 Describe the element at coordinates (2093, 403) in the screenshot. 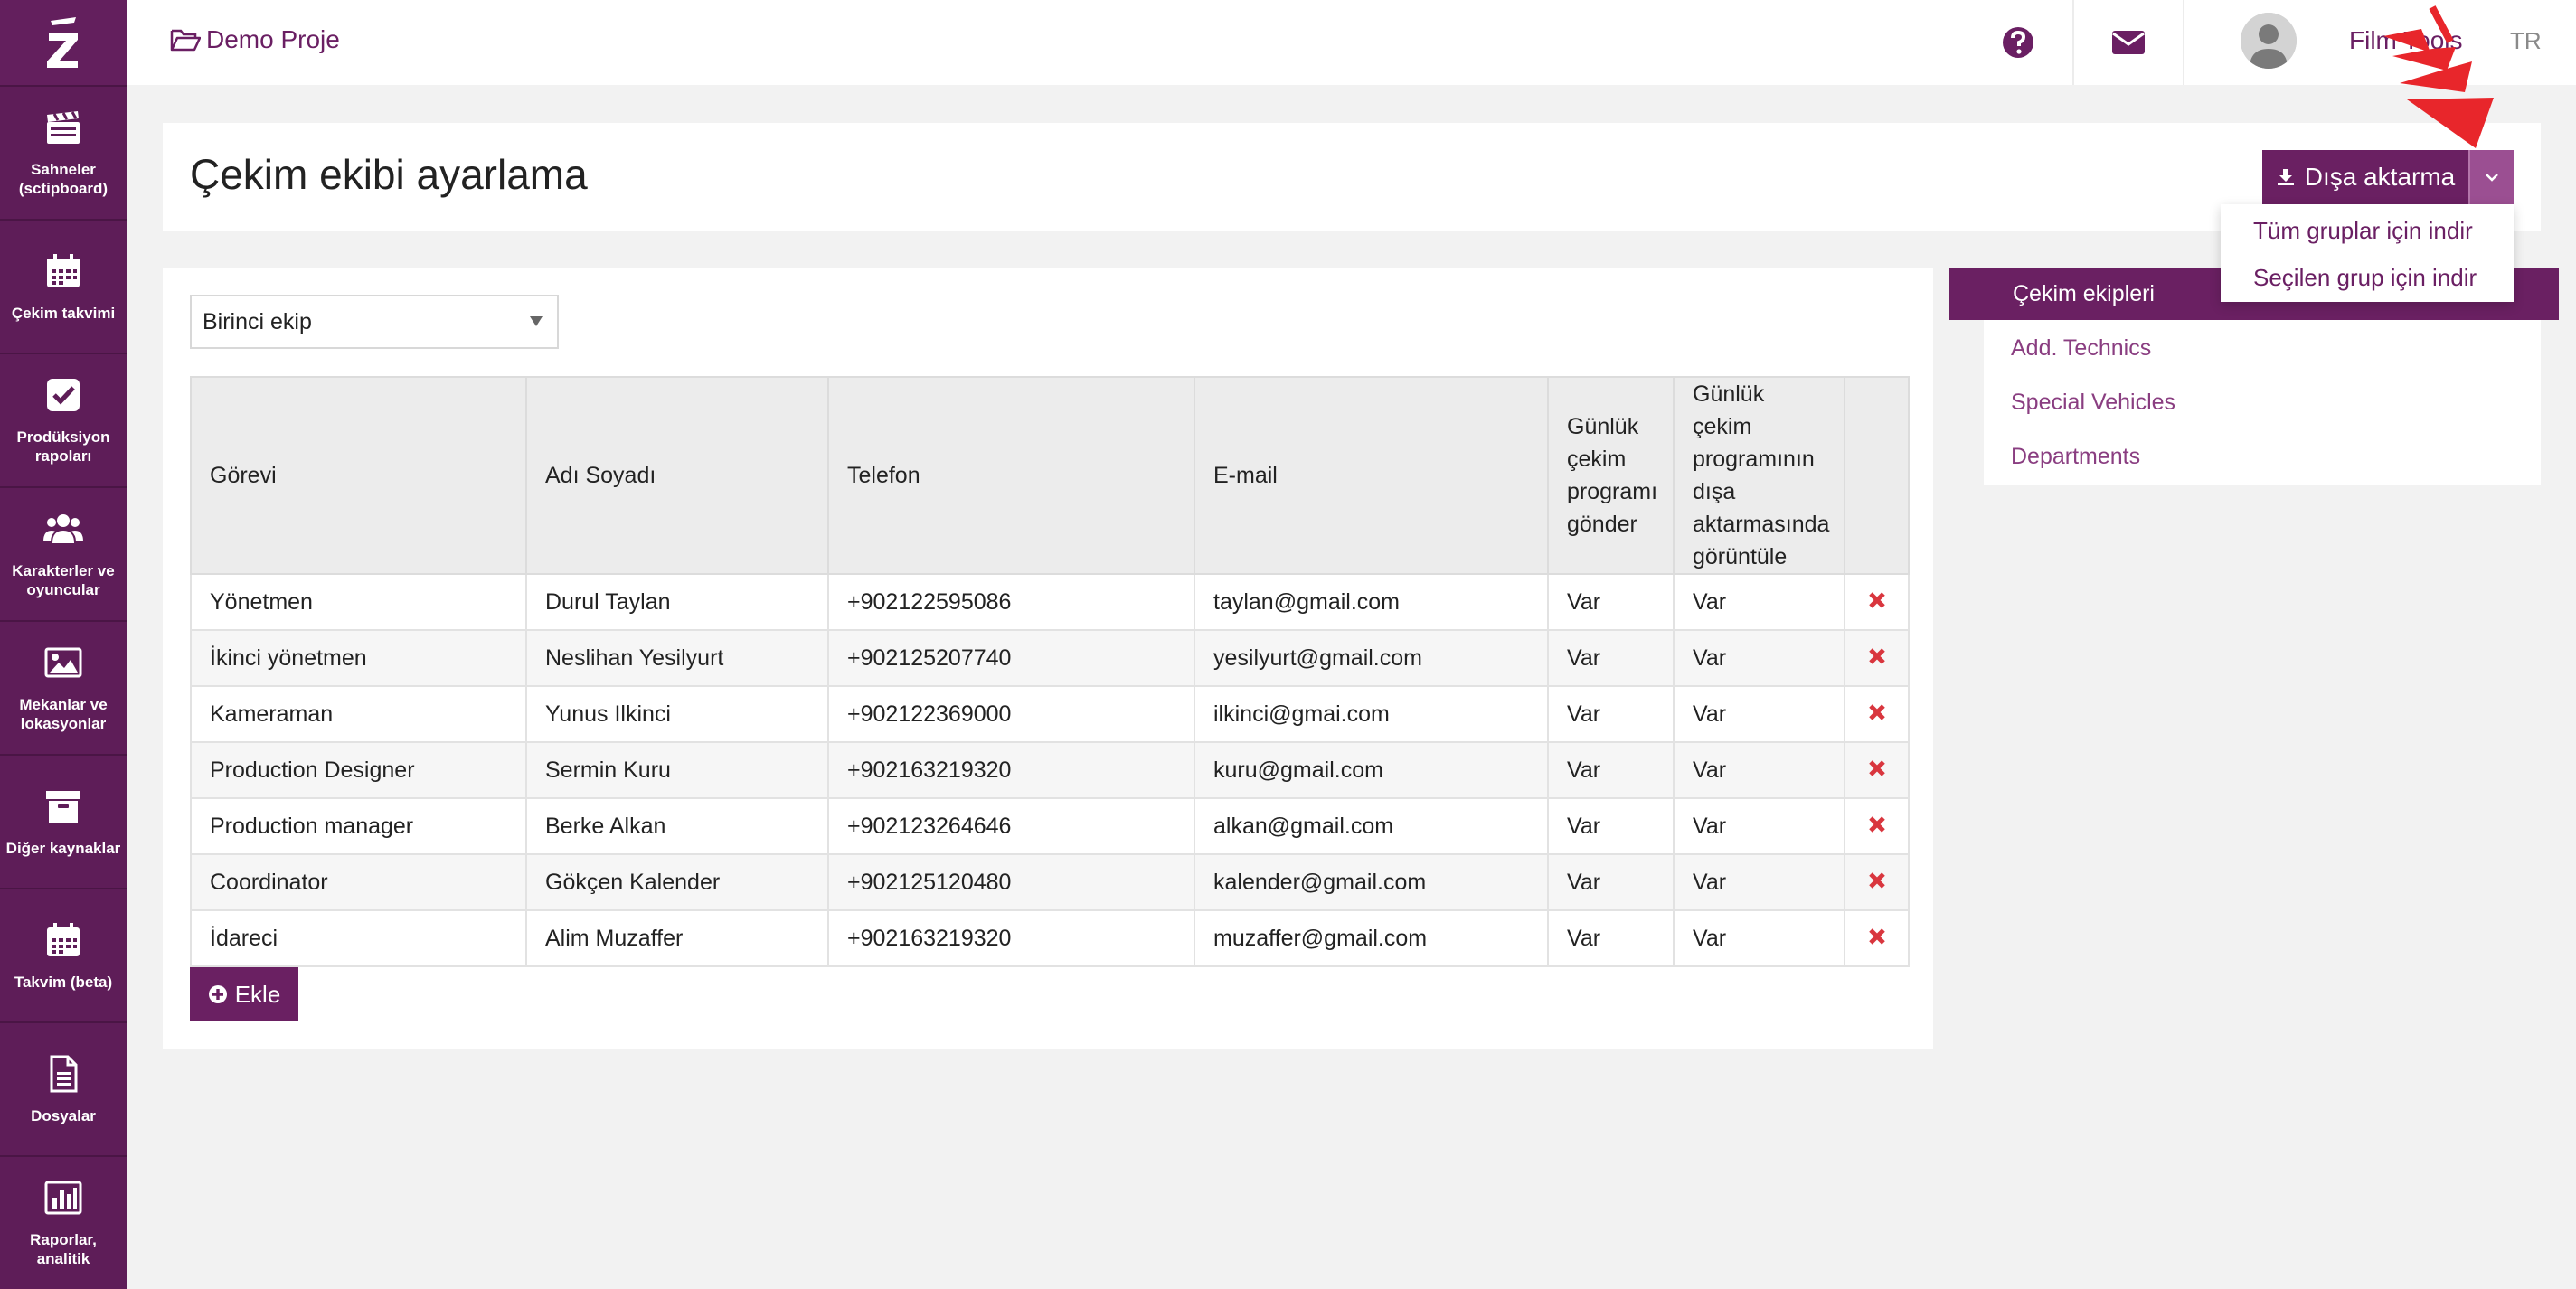

I see `tab-special-vehicles: Special Vehicles` at that location.